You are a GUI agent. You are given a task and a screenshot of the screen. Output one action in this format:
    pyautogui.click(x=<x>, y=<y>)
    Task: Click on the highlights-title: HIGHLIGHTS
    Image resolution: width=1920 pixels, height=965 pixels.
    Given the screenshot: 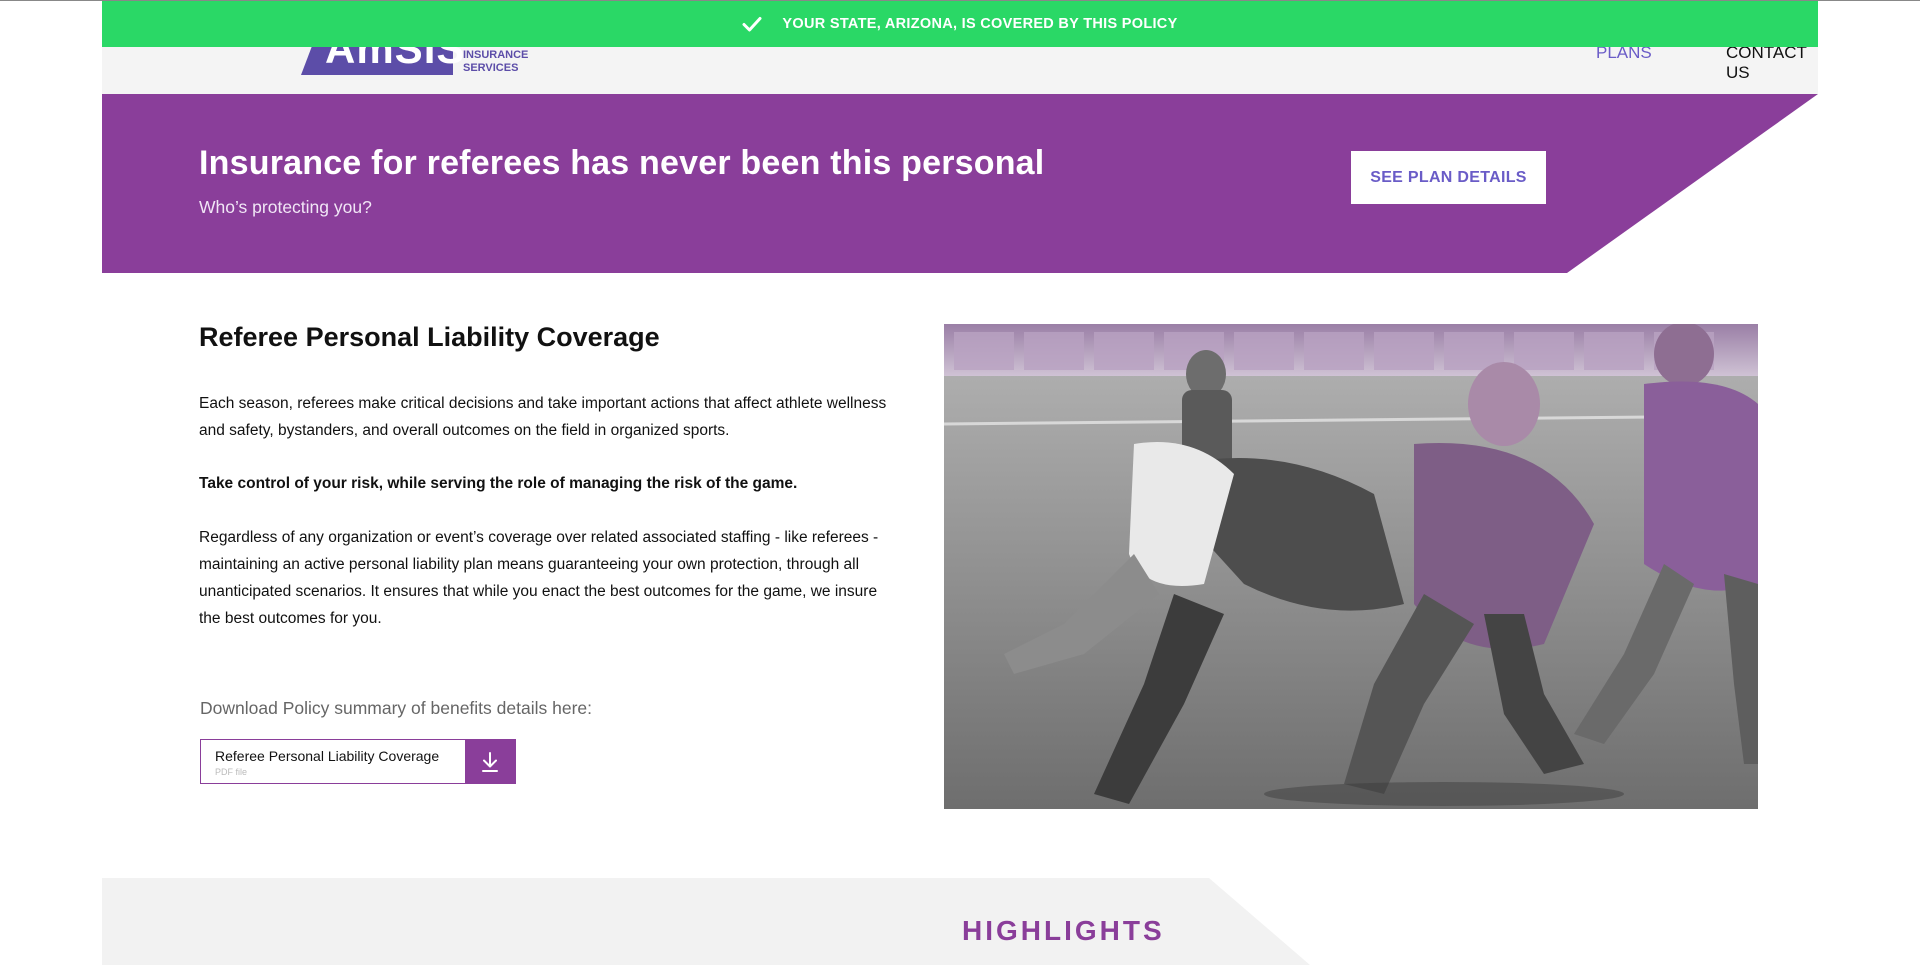 What is the action you would take?
    pyautogui.click(x=1063, y=930)
    